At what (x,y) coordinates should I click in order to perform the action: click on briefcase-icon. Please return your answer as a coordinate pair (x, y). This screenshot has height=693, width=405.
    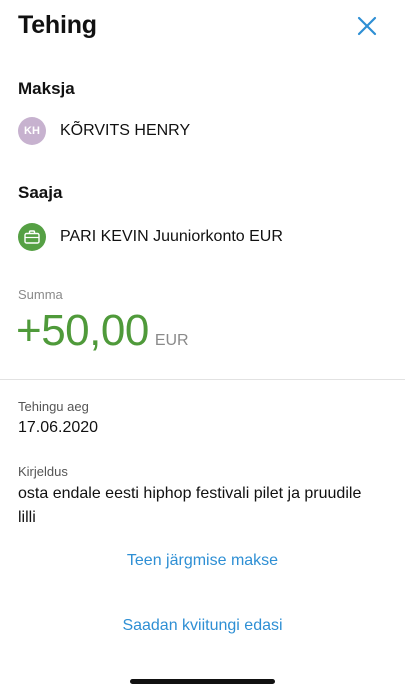
    Looking at the image, I should click on (32, 237).